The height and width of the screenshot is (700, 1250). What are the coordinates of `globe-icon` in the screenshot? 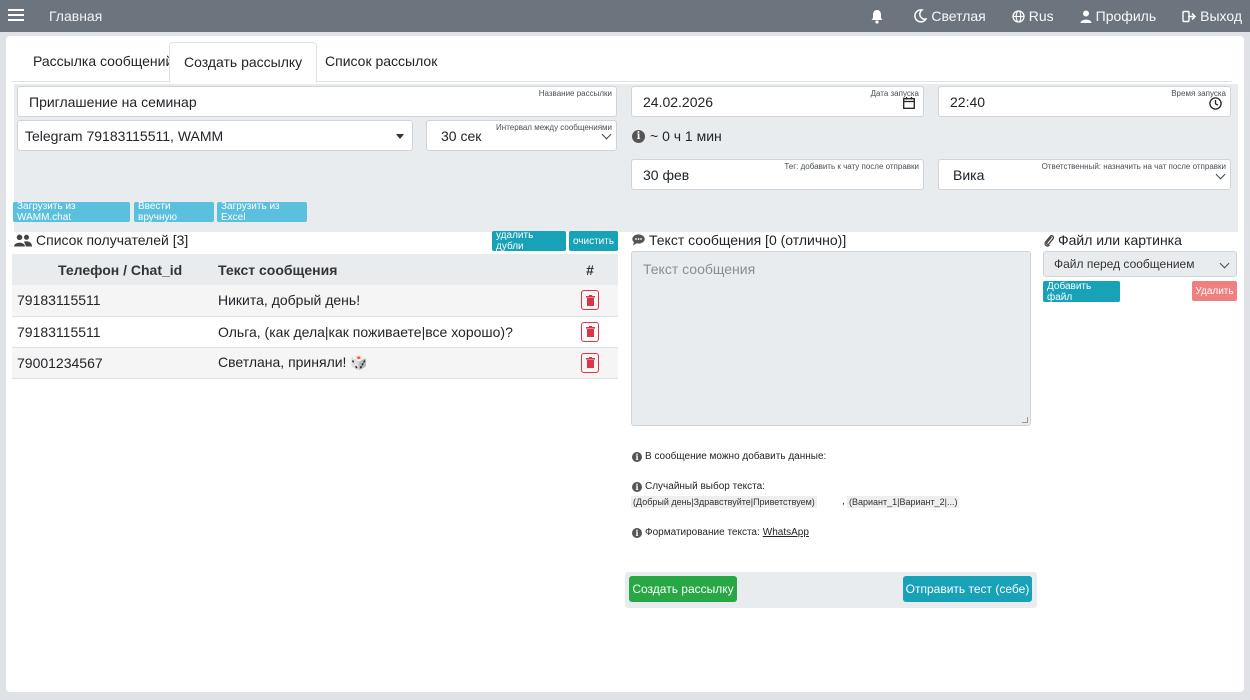 It's located at (1018, 16).